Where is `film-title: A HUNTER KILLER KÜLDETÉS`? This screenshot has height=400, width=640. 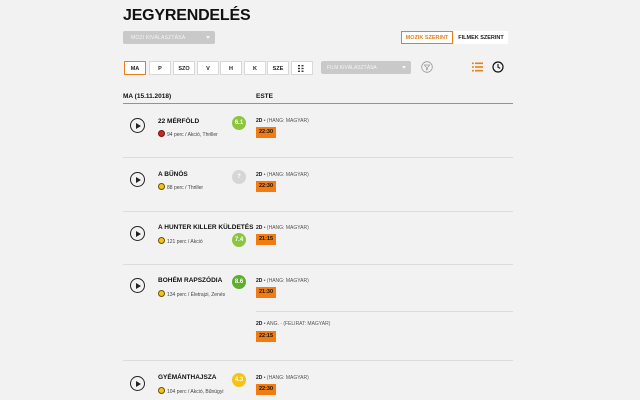 film-title: A HUNTER KILLER KÜLDETÉS is located at coordinates (205, 227).